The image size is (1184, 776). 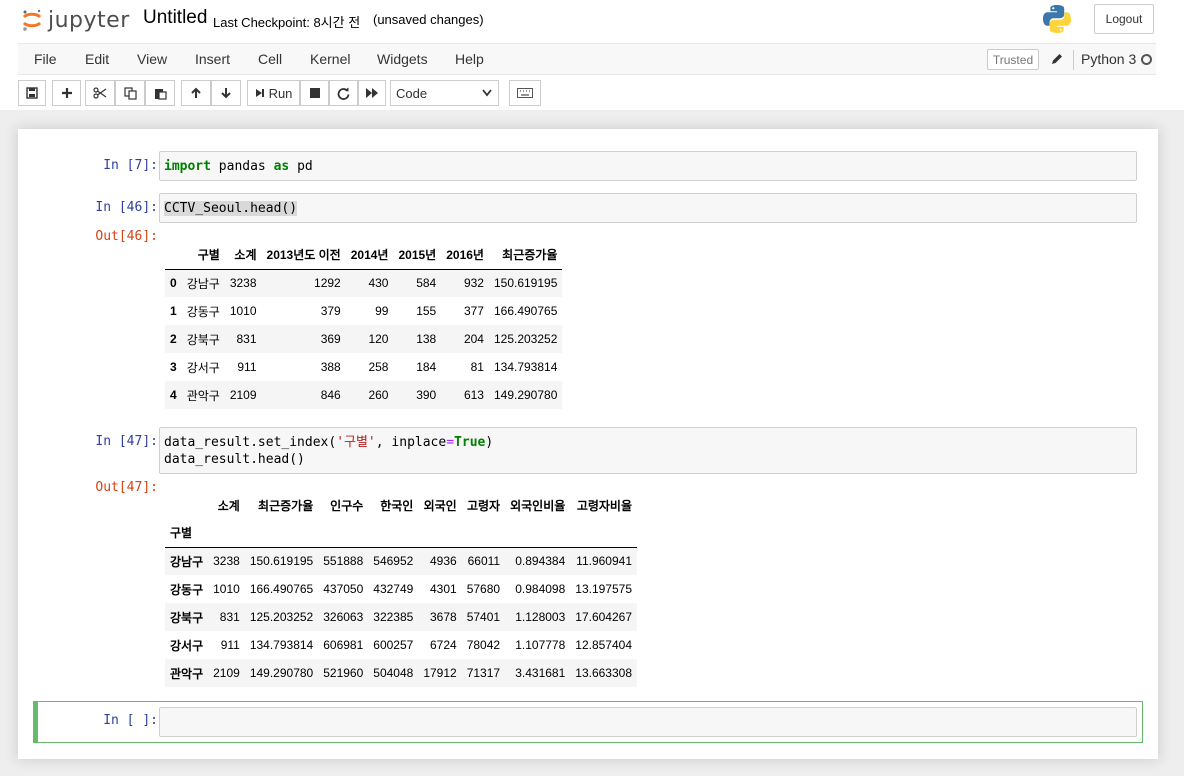 I want to click on run-button: Run, so click(x=273, y=93).